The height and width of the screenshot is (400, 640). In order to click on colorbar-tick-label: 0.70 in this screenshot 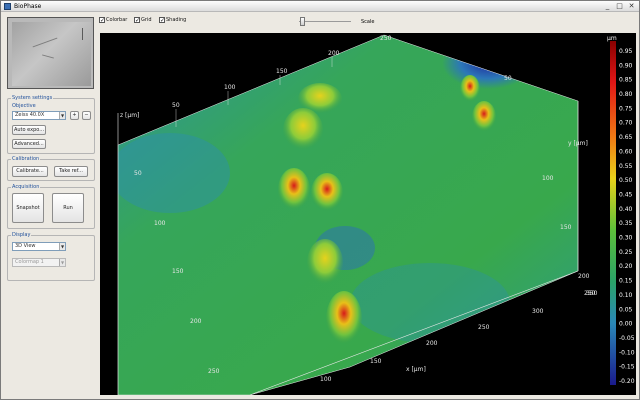, I will do `click(626, 123)`.